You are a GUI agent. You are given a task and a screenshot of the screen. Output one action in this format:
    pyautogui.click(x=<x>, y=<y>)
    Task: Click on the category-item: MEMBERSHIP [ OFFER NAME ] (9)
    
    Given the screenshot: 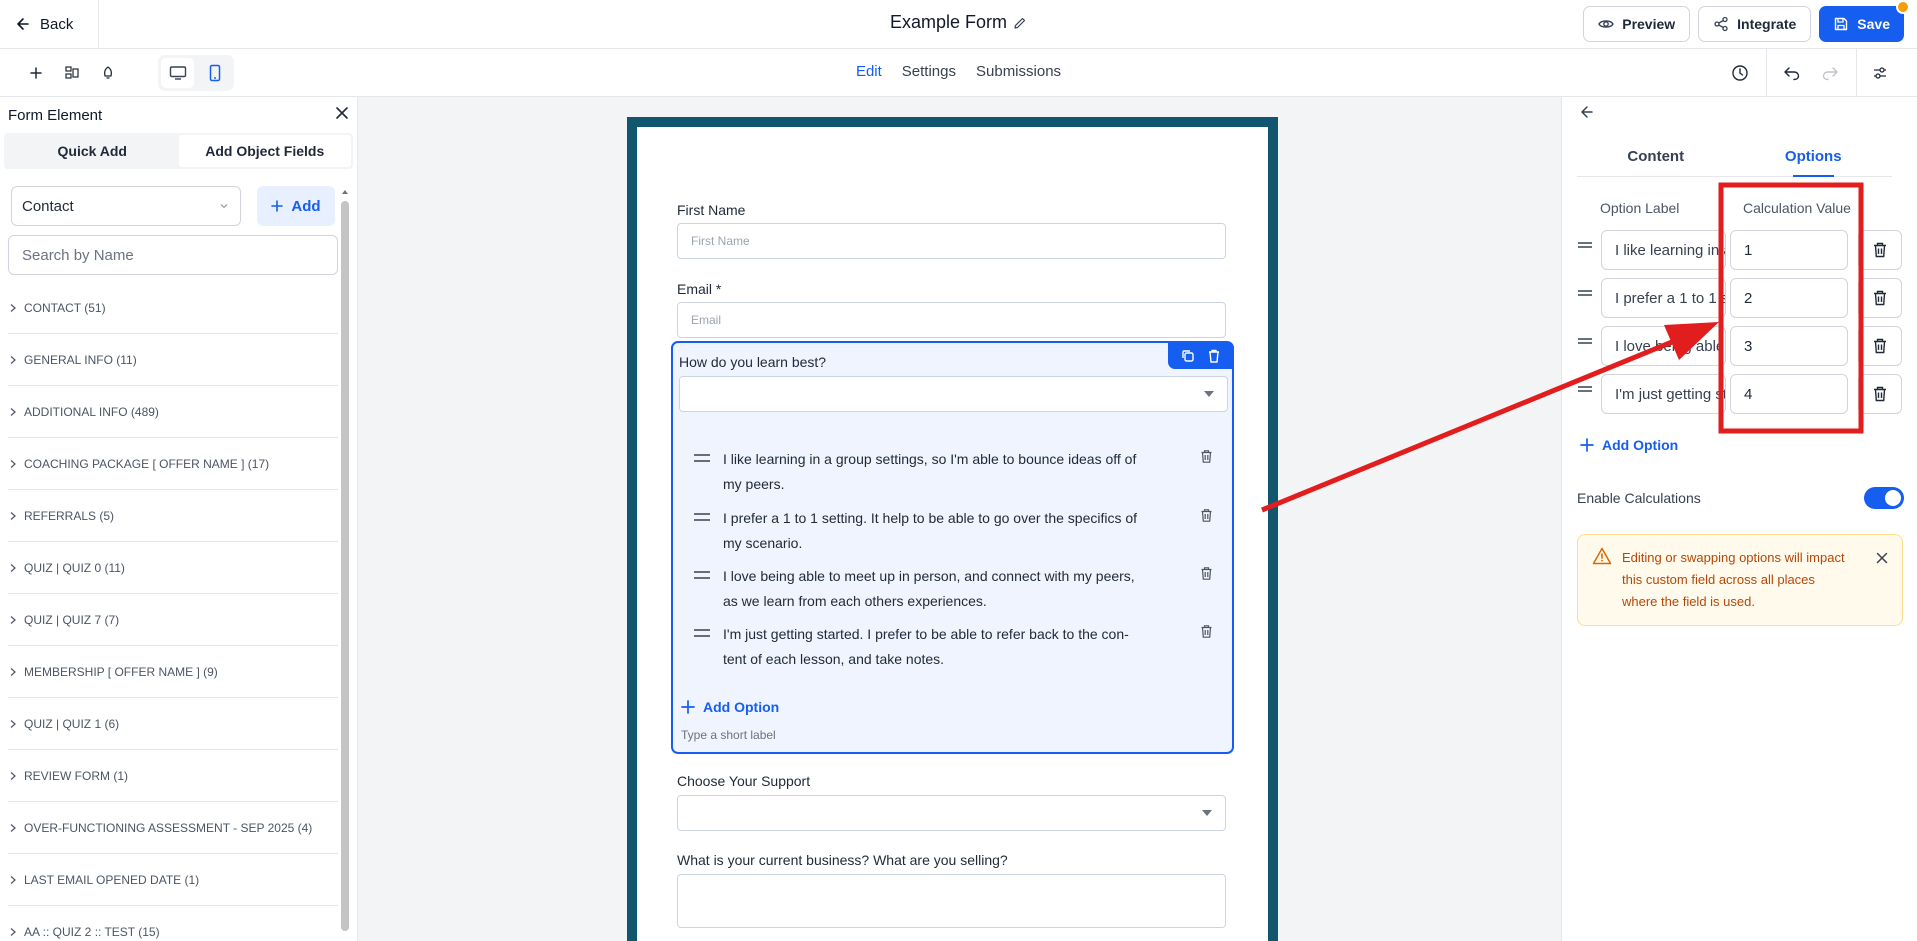 What is the action you would take?
    pyautogui.click(x=173, y=672)
    